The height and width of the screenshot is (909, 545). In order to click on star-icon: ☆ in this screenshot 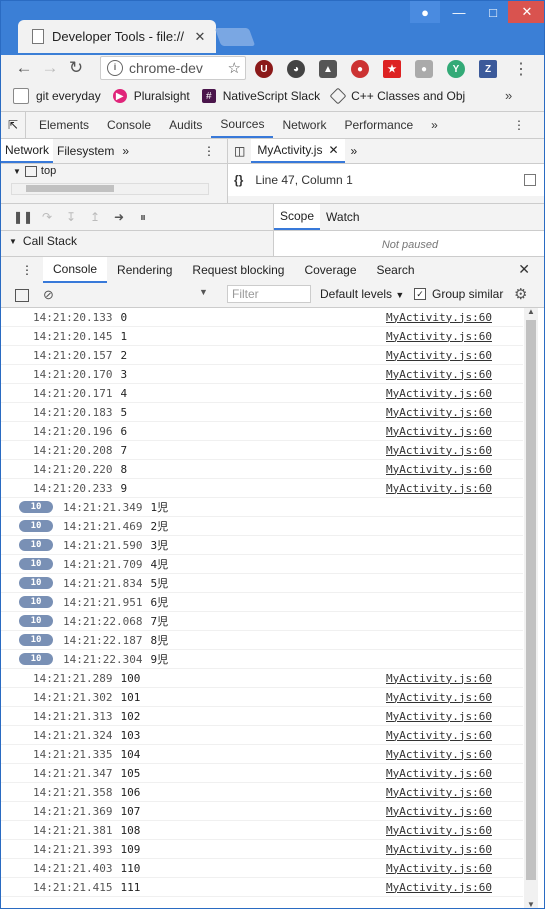, I will do `click(234, 68)`.